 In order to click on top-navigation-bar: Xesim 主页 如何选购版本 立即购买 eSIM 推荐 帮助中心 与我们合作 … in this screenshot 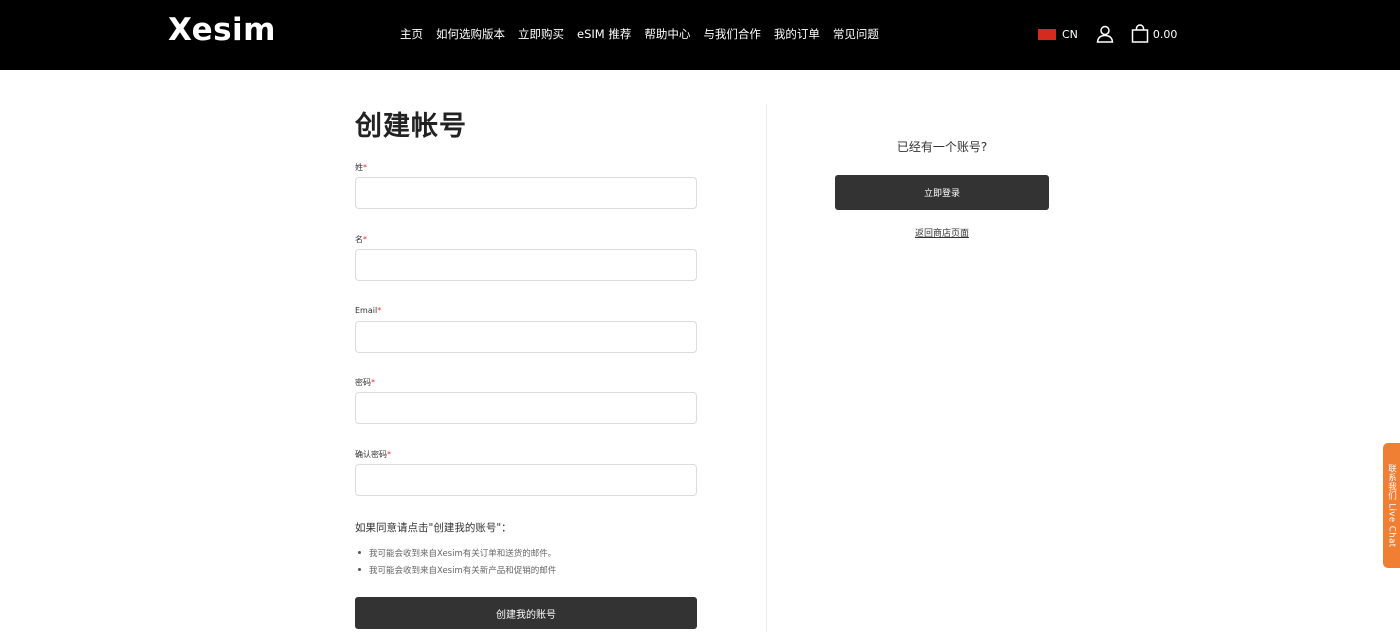, I will do `click(700, 35)`.